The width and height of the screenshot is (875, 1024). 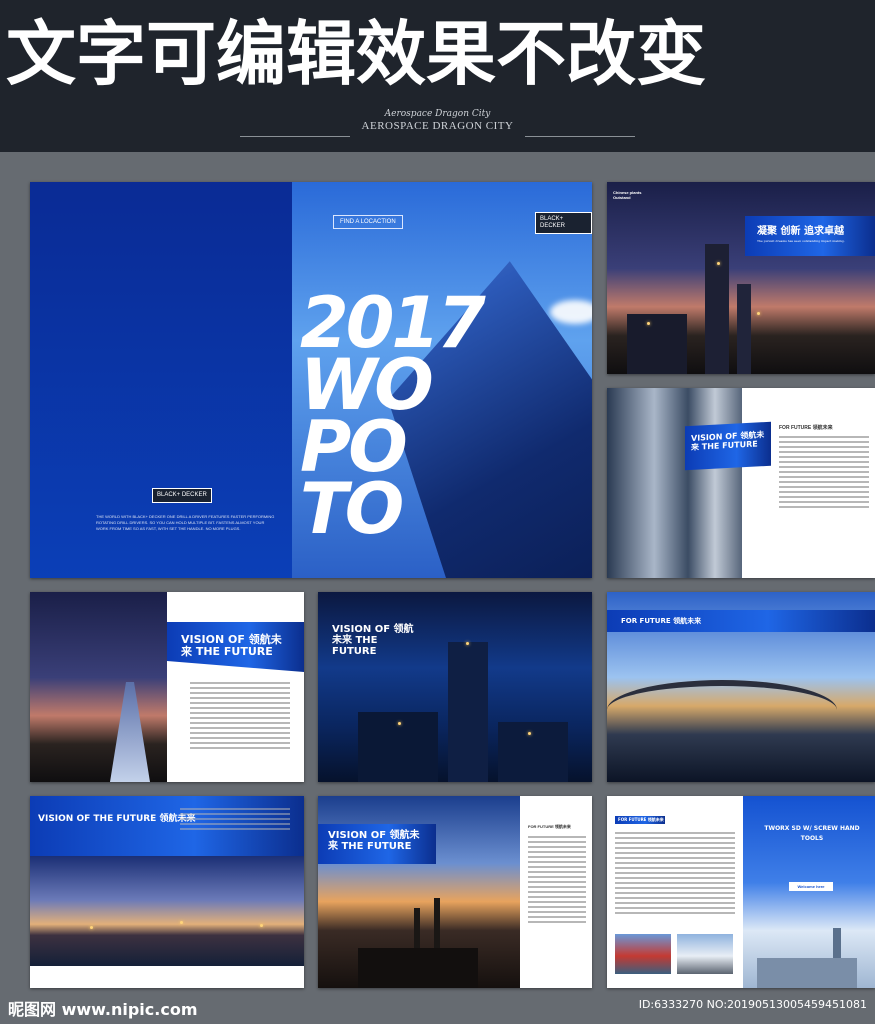 I want to click on section-tag: FOR FUTURE 领航未来, so click(x=640, y=820).